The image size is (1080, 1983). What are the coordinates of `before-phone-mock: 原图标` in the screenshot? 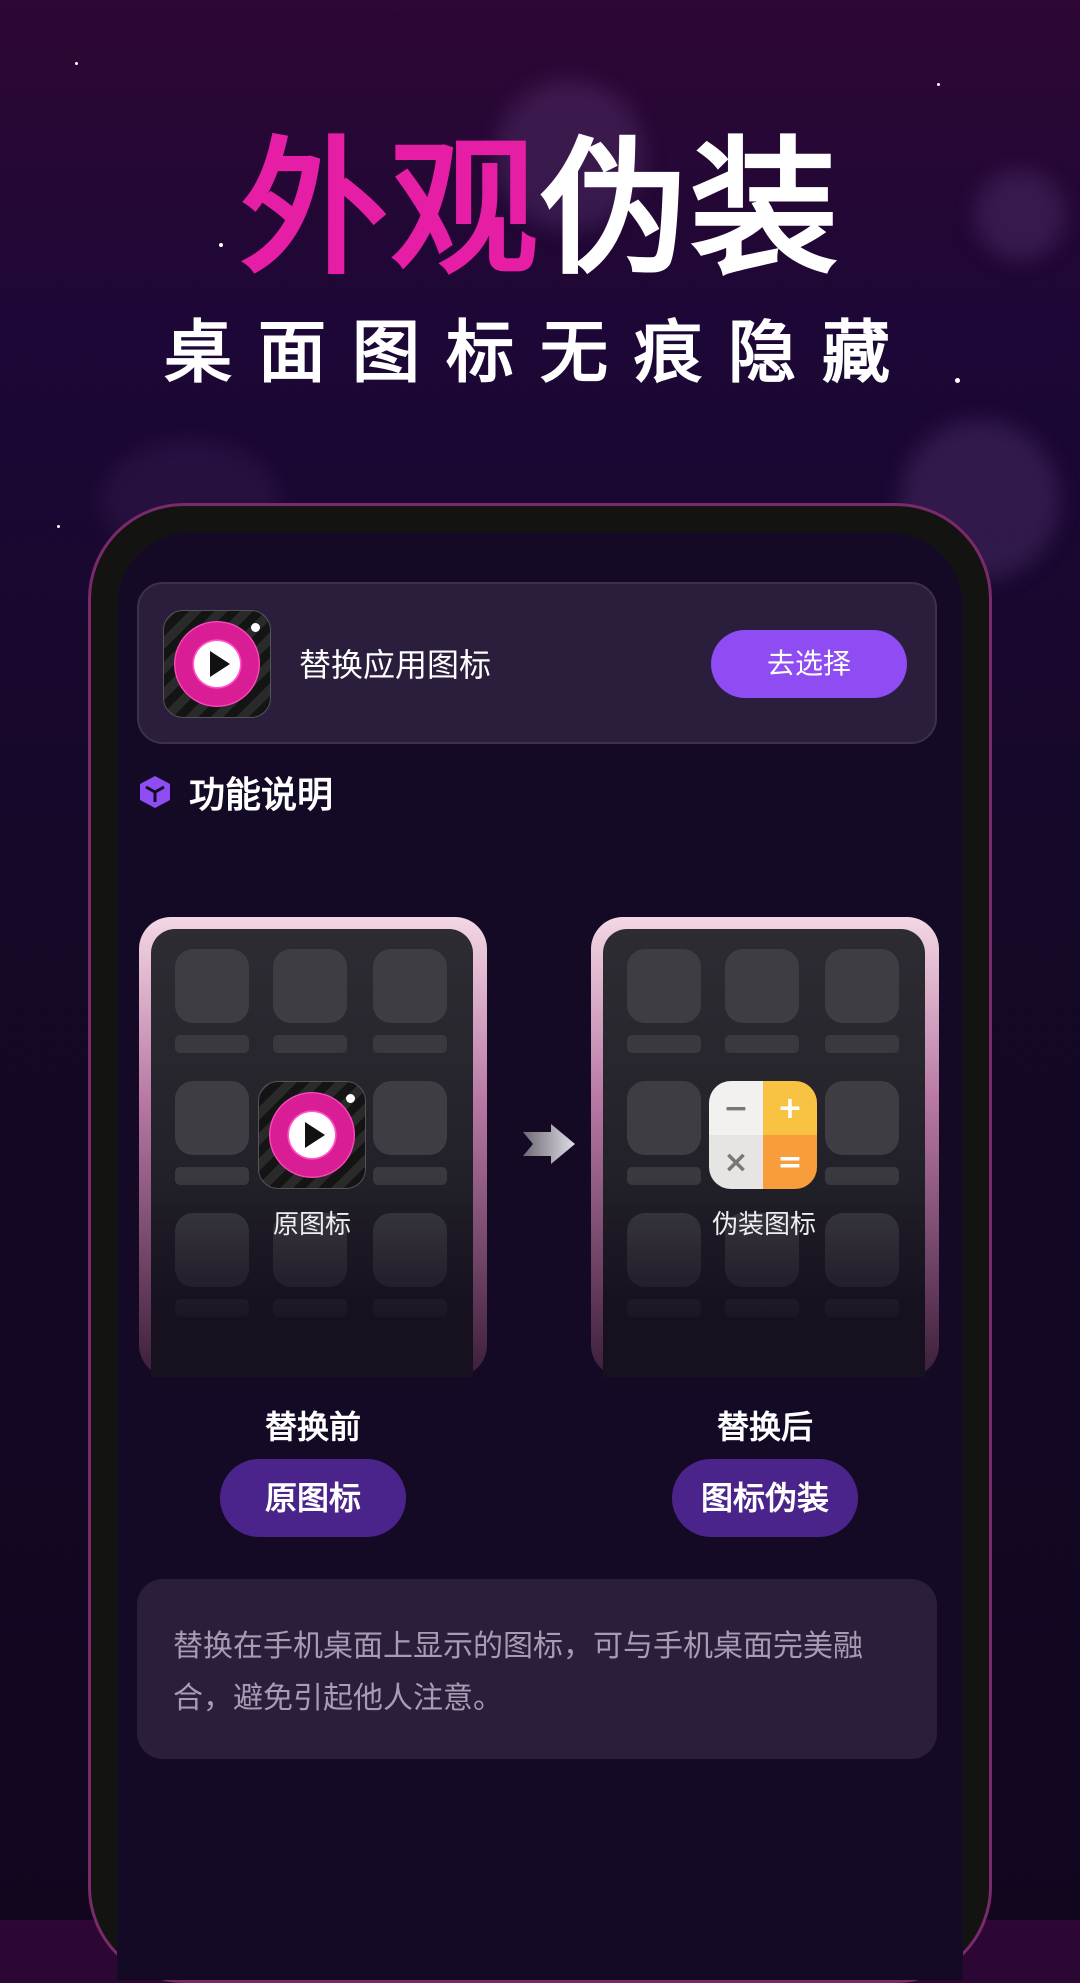 It's located at (313, 1147).